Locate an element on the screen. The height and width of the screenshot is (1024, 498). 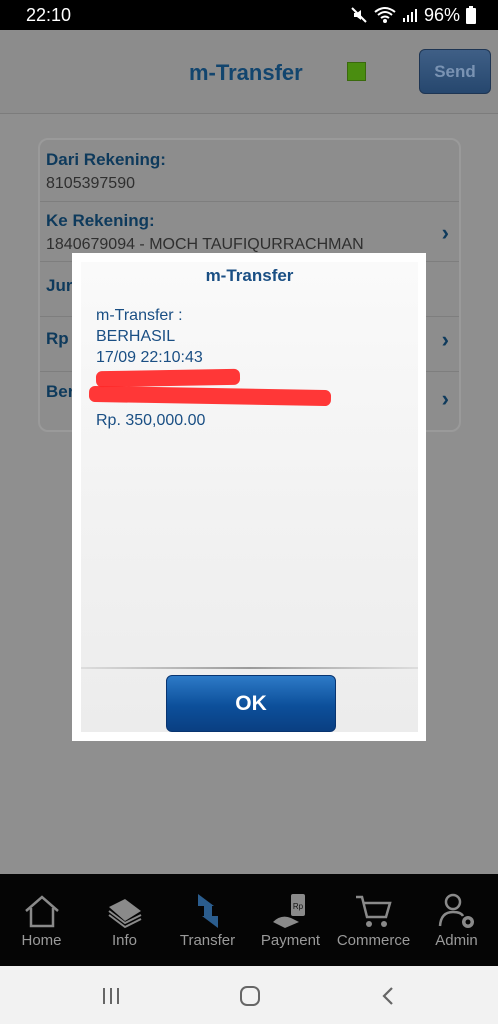
dialog-divider is located at coordinates (249, 668).